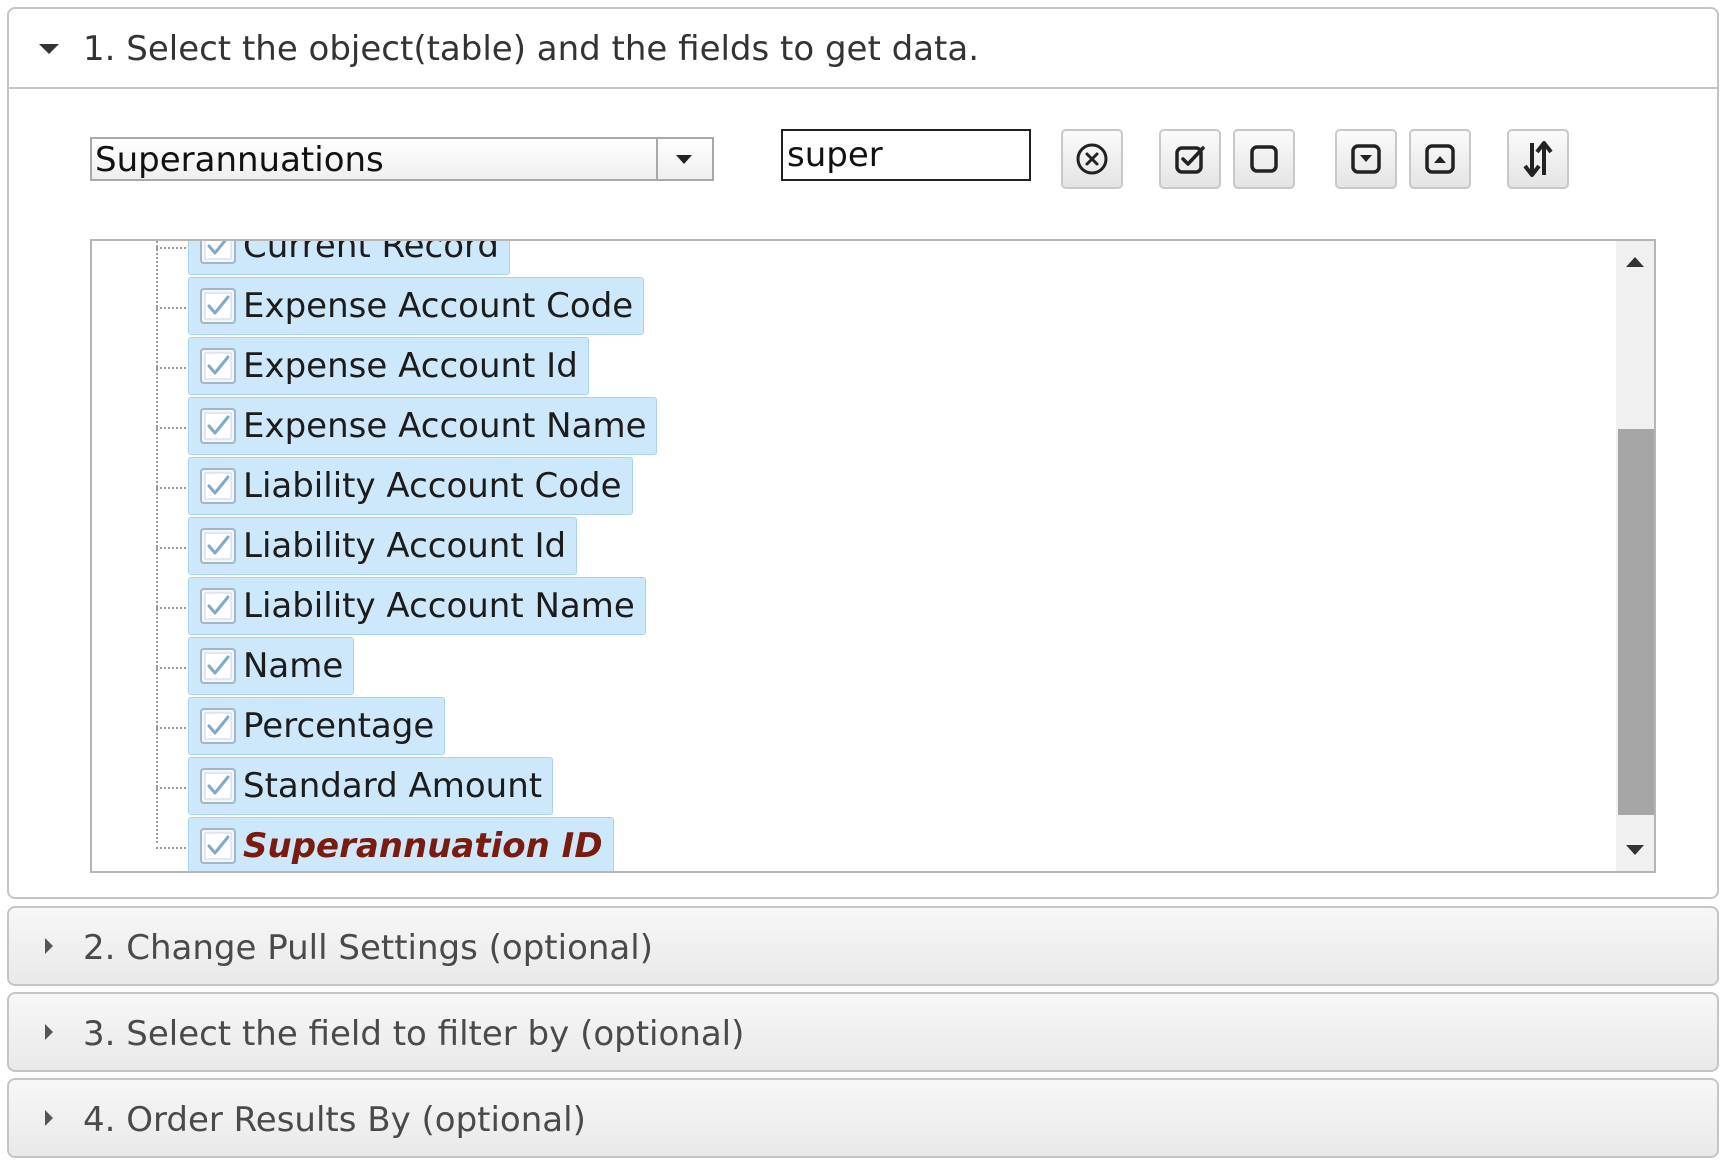 This screenshot has height=1164, width=1726. Describe the element at coordinates (334, 1120) in the screenshot. I see `section-4-title: 4. Order Results By (optional)` at that location.